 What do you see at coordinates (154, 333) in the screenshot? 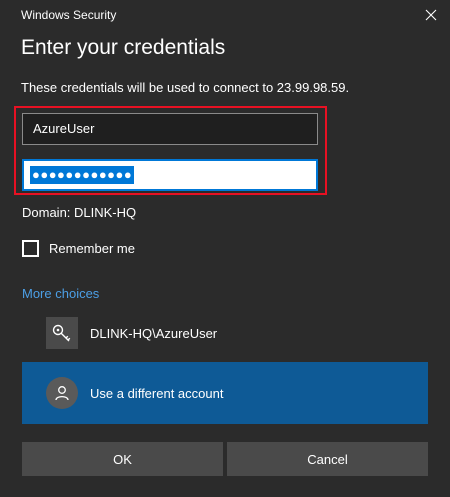
I see `account-label: DLINK-HQ\AzureUser` at bounding box center [154, 333].